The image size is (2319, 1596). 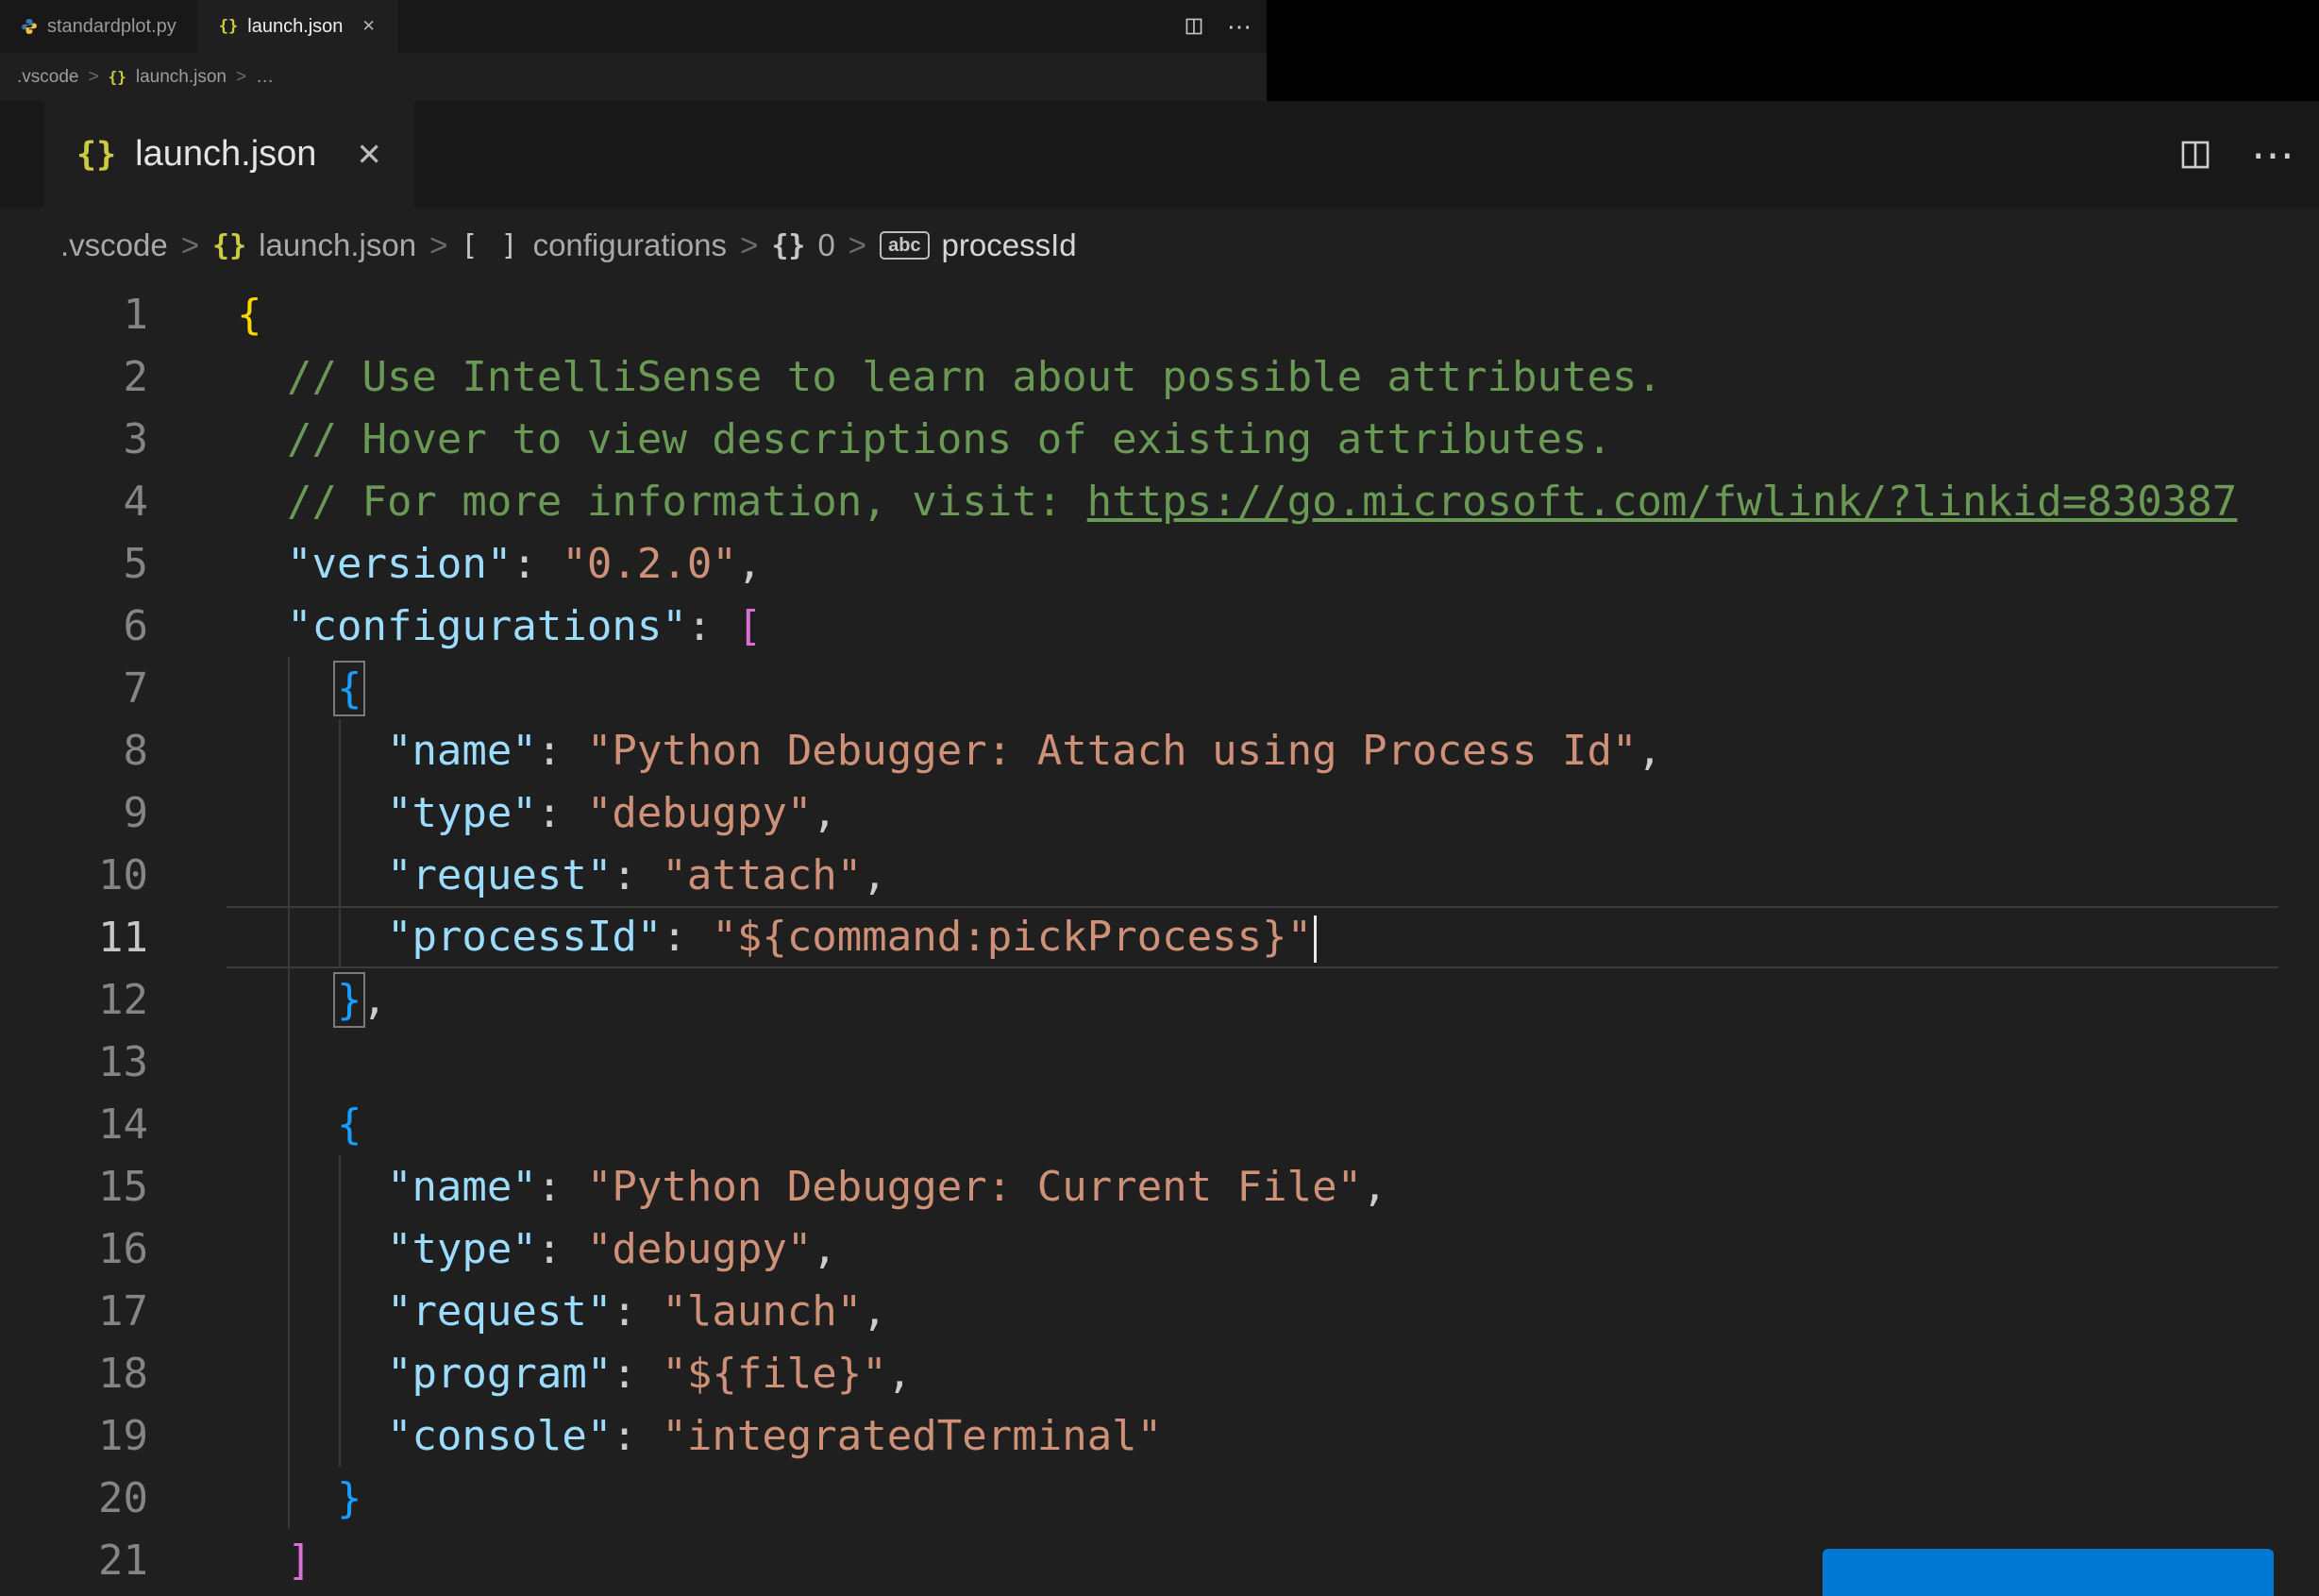 I want to click on code-text: },, so click(x=360, y=999).